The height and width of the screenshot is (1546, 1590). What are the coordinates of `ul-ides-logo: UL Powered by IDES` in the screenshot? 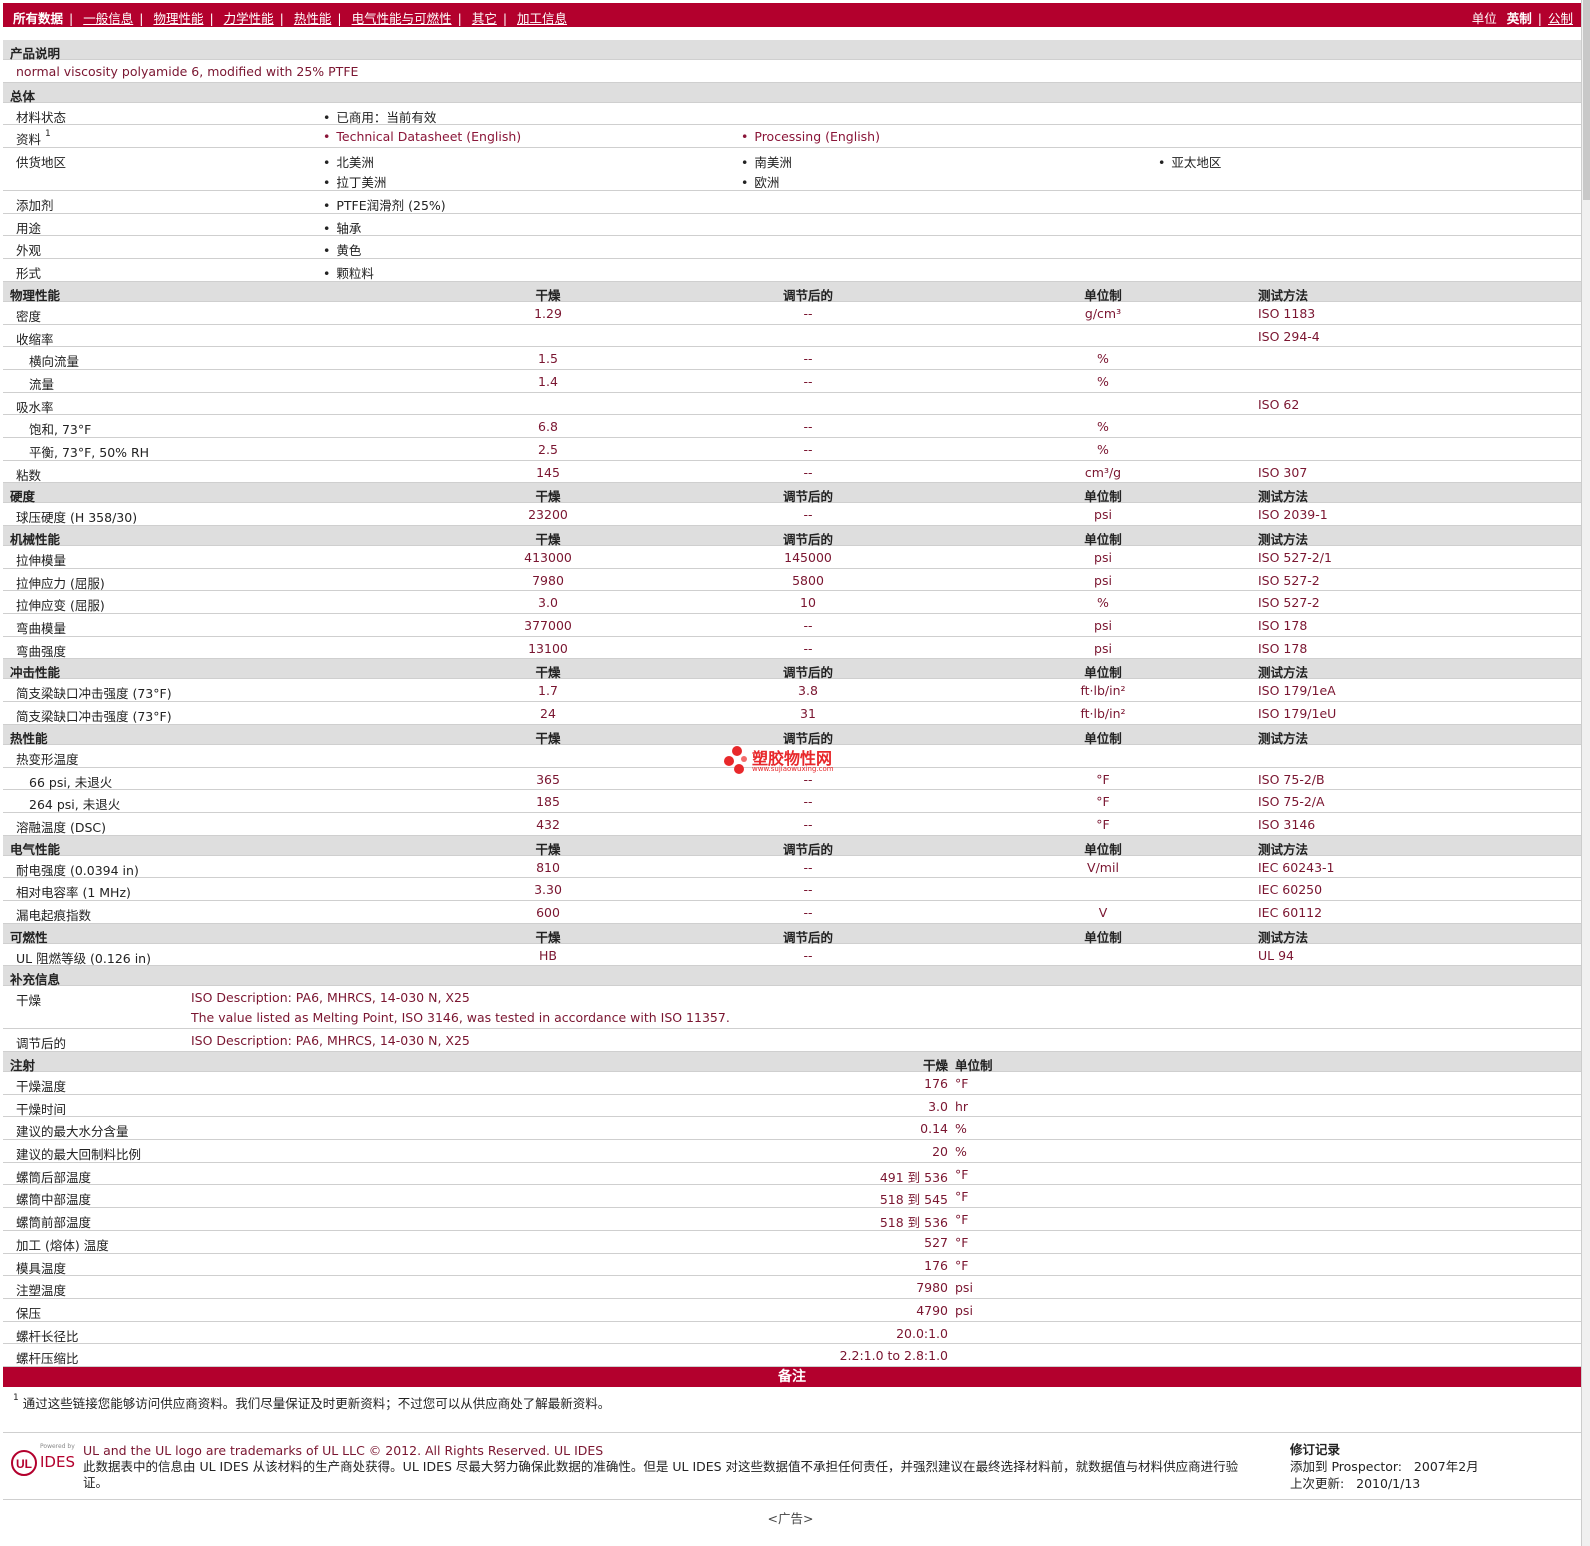 It's located at (42, 1461).